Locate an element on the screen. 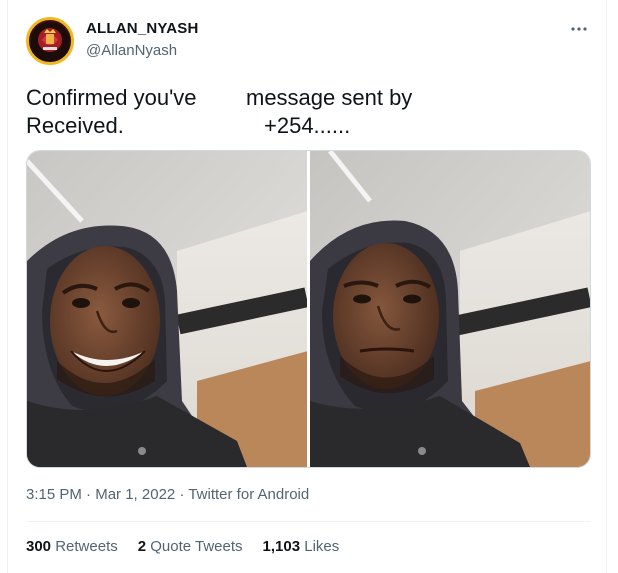 The width and height of the screenshot is (618, 573). author-avatar is located at coordinates (50, 41).